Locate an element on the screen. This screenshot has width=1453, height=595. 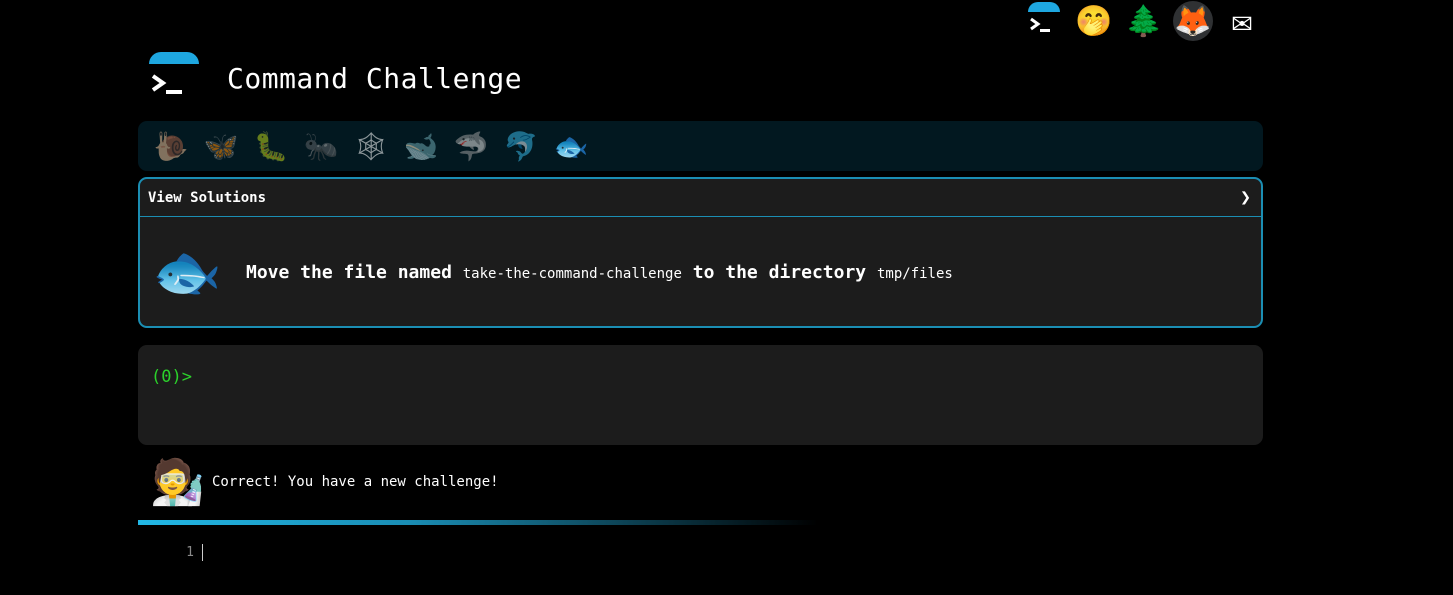
view-solutions-toggle: View Solutions ❯ is located at coordinates (700, 198).